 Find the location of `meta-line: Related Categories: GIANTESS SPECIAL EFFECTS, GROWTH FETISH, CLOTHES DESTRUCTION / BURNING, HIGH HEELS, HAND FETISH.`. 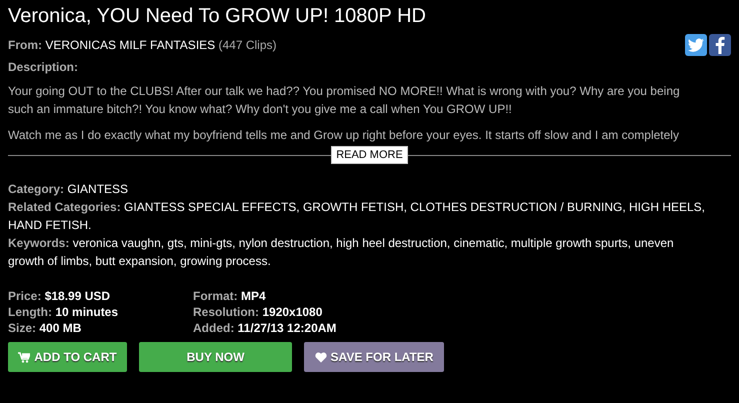

meta-line: Related Categories: GIANTESS SPECIAL EFFECTS, GROWTH FETISH, CLOTHES DESTRUCTION / BURNING, HIGH HEELS, HAND FETISH. is located at coordinates (357, 216).